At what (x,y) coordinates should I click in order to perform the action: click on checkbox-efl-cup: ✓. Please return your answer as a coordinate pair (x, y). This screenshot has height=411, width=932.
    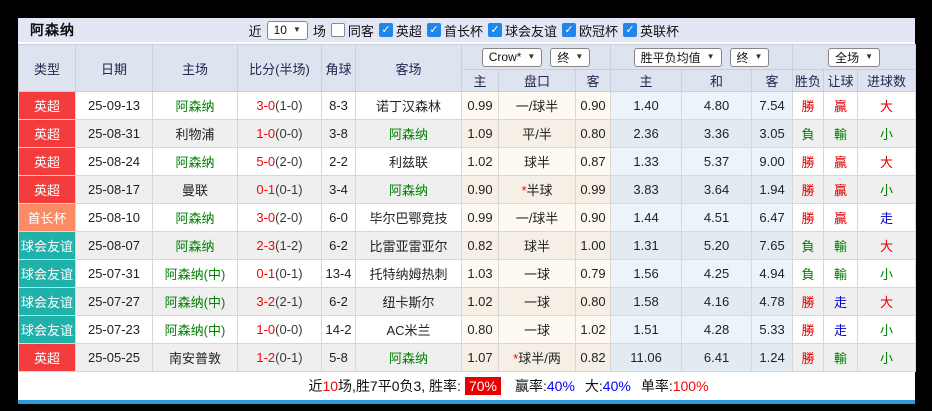
    Looking at the image, I should click on (629, 30).